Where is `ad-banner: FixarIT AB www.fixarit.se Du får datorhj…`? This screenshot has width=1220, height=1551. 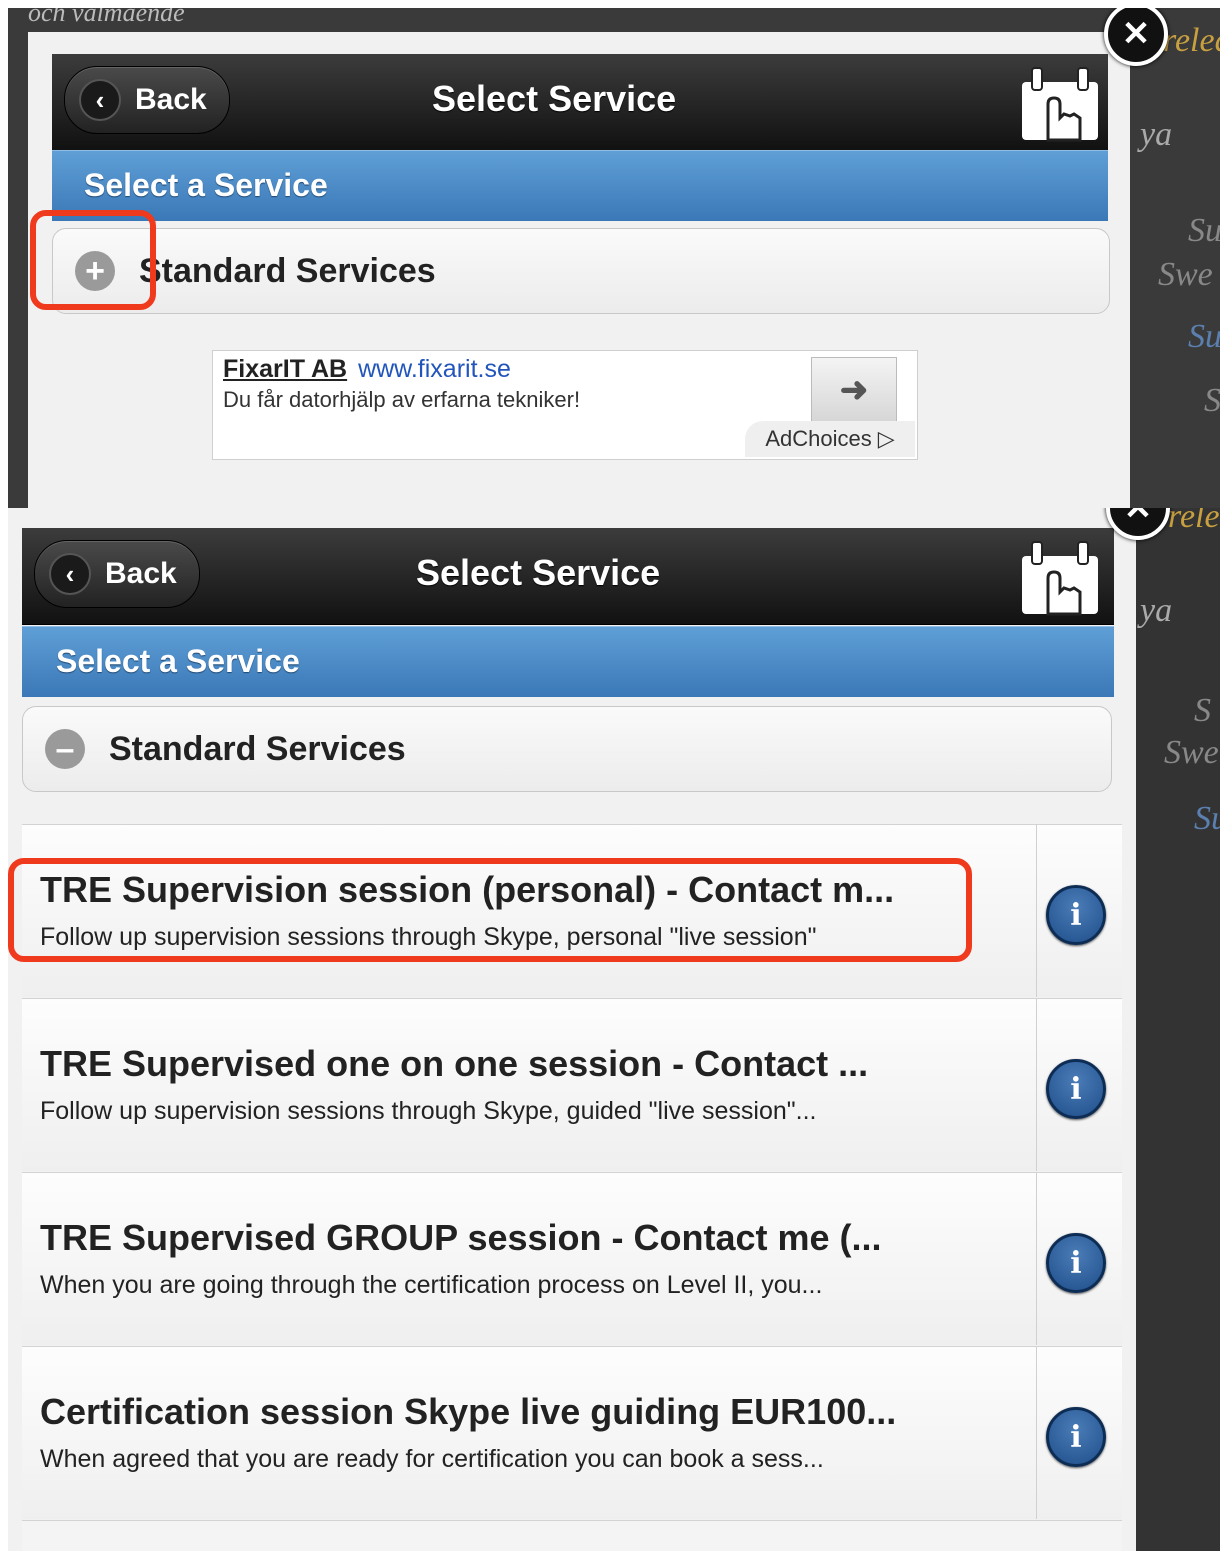 ad-banner: FixarIT AB www.fixarit.se Du får datorhj… is located at coordinates (565, 405).